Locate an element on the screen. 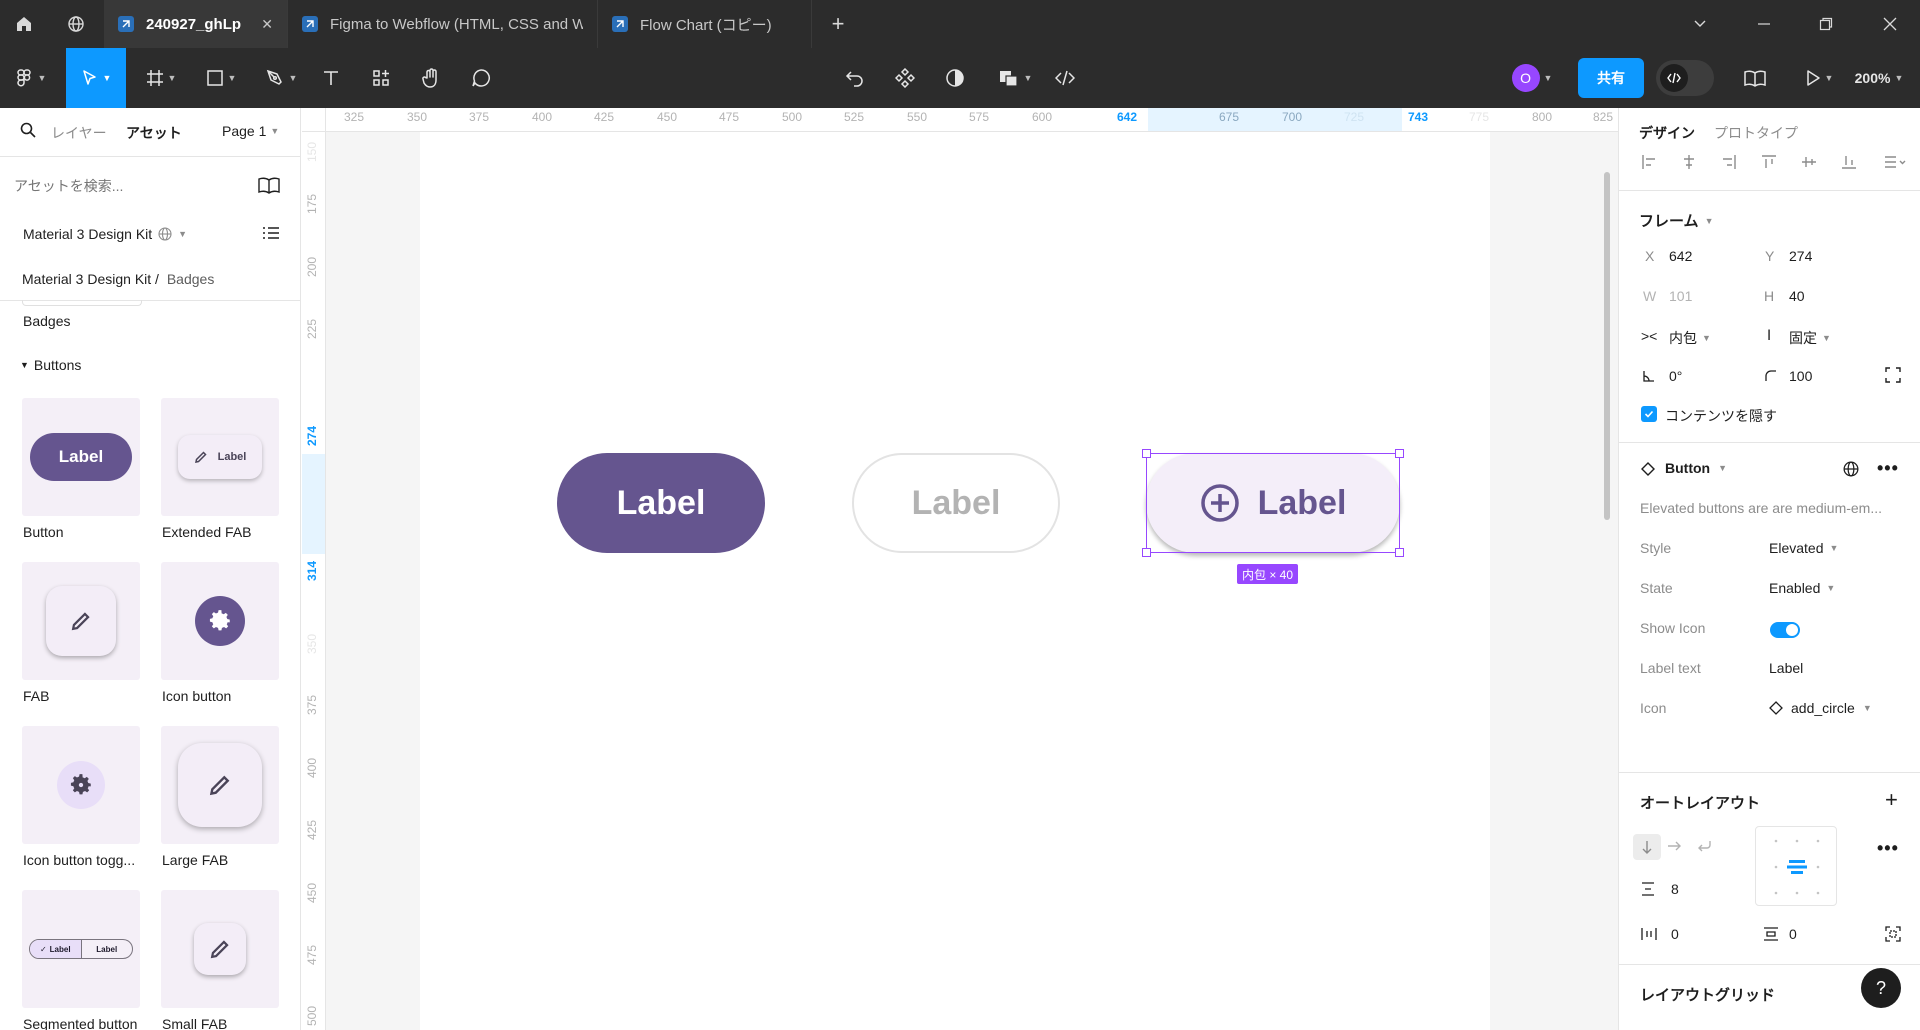 Image resolution: width=1920 pixels, height=1030 pixels. component-name-select: Button ▼ is located at coordinates (1696, 468).